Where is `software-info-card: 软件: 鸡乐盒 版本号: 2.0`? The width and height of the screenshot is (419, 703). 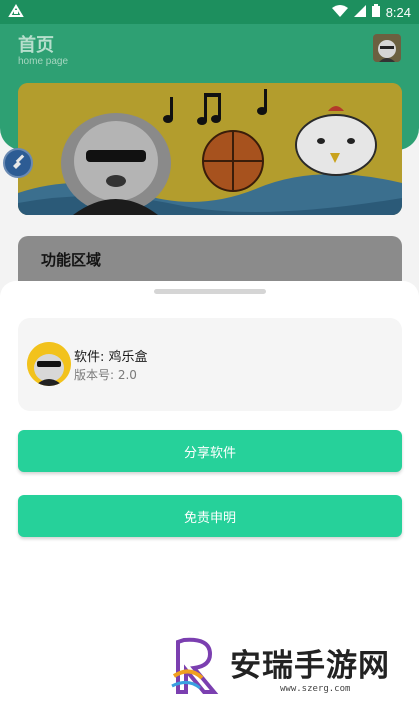
software-info-card: 软件: 鸡乐盒 版本号: 2.0 is located at coordinates (210, 364).